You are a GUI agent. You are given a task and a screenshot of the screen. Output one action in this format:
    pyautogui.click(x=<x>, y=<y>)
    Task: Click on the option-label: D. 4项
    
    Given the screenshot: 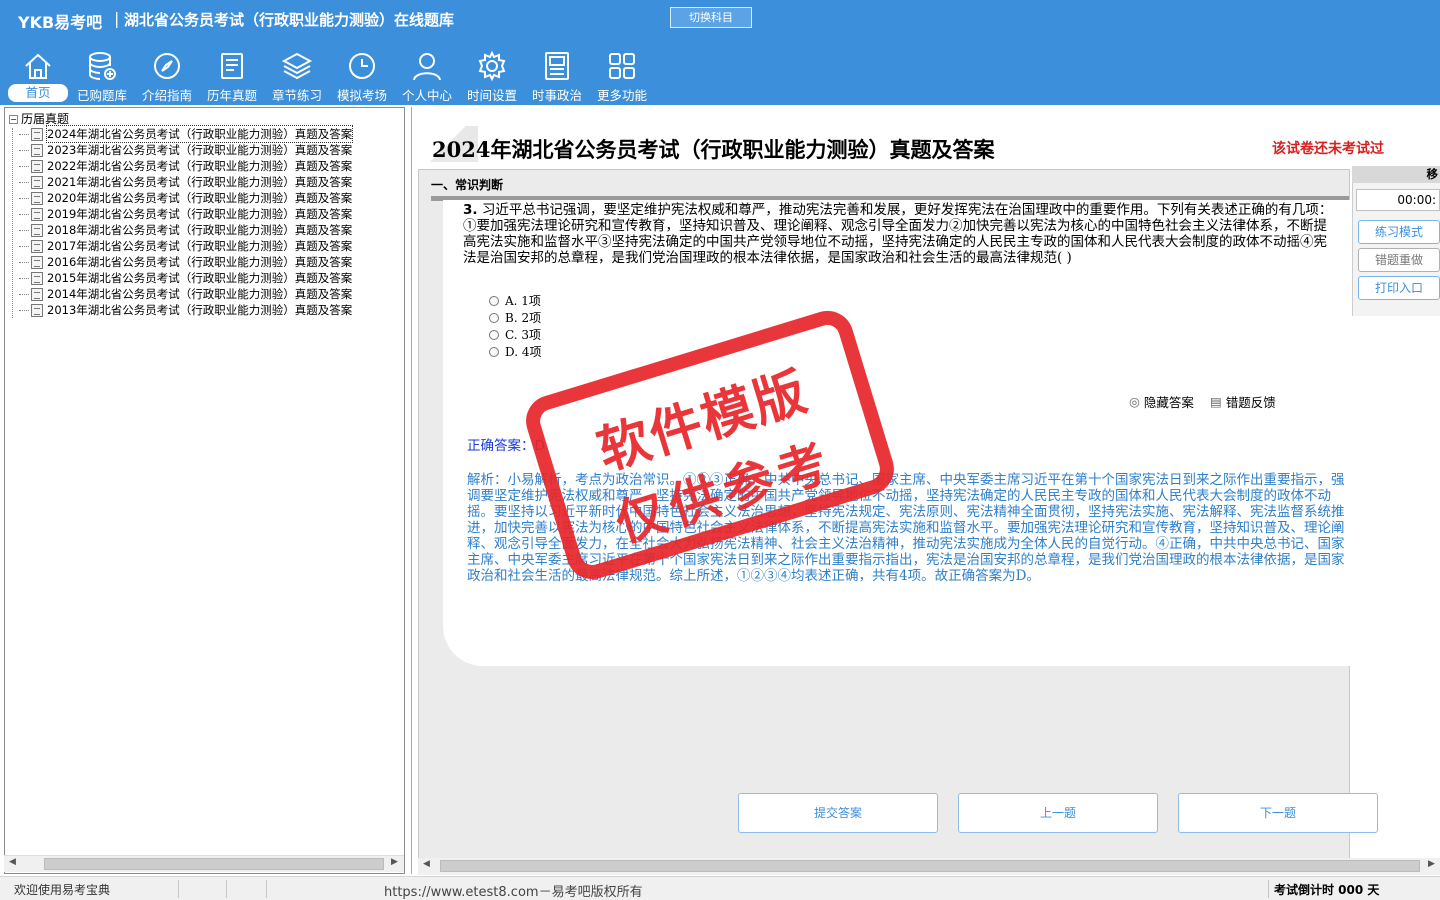 What is the action you would take?
    pyautogui.click(x=523, y=352)
    